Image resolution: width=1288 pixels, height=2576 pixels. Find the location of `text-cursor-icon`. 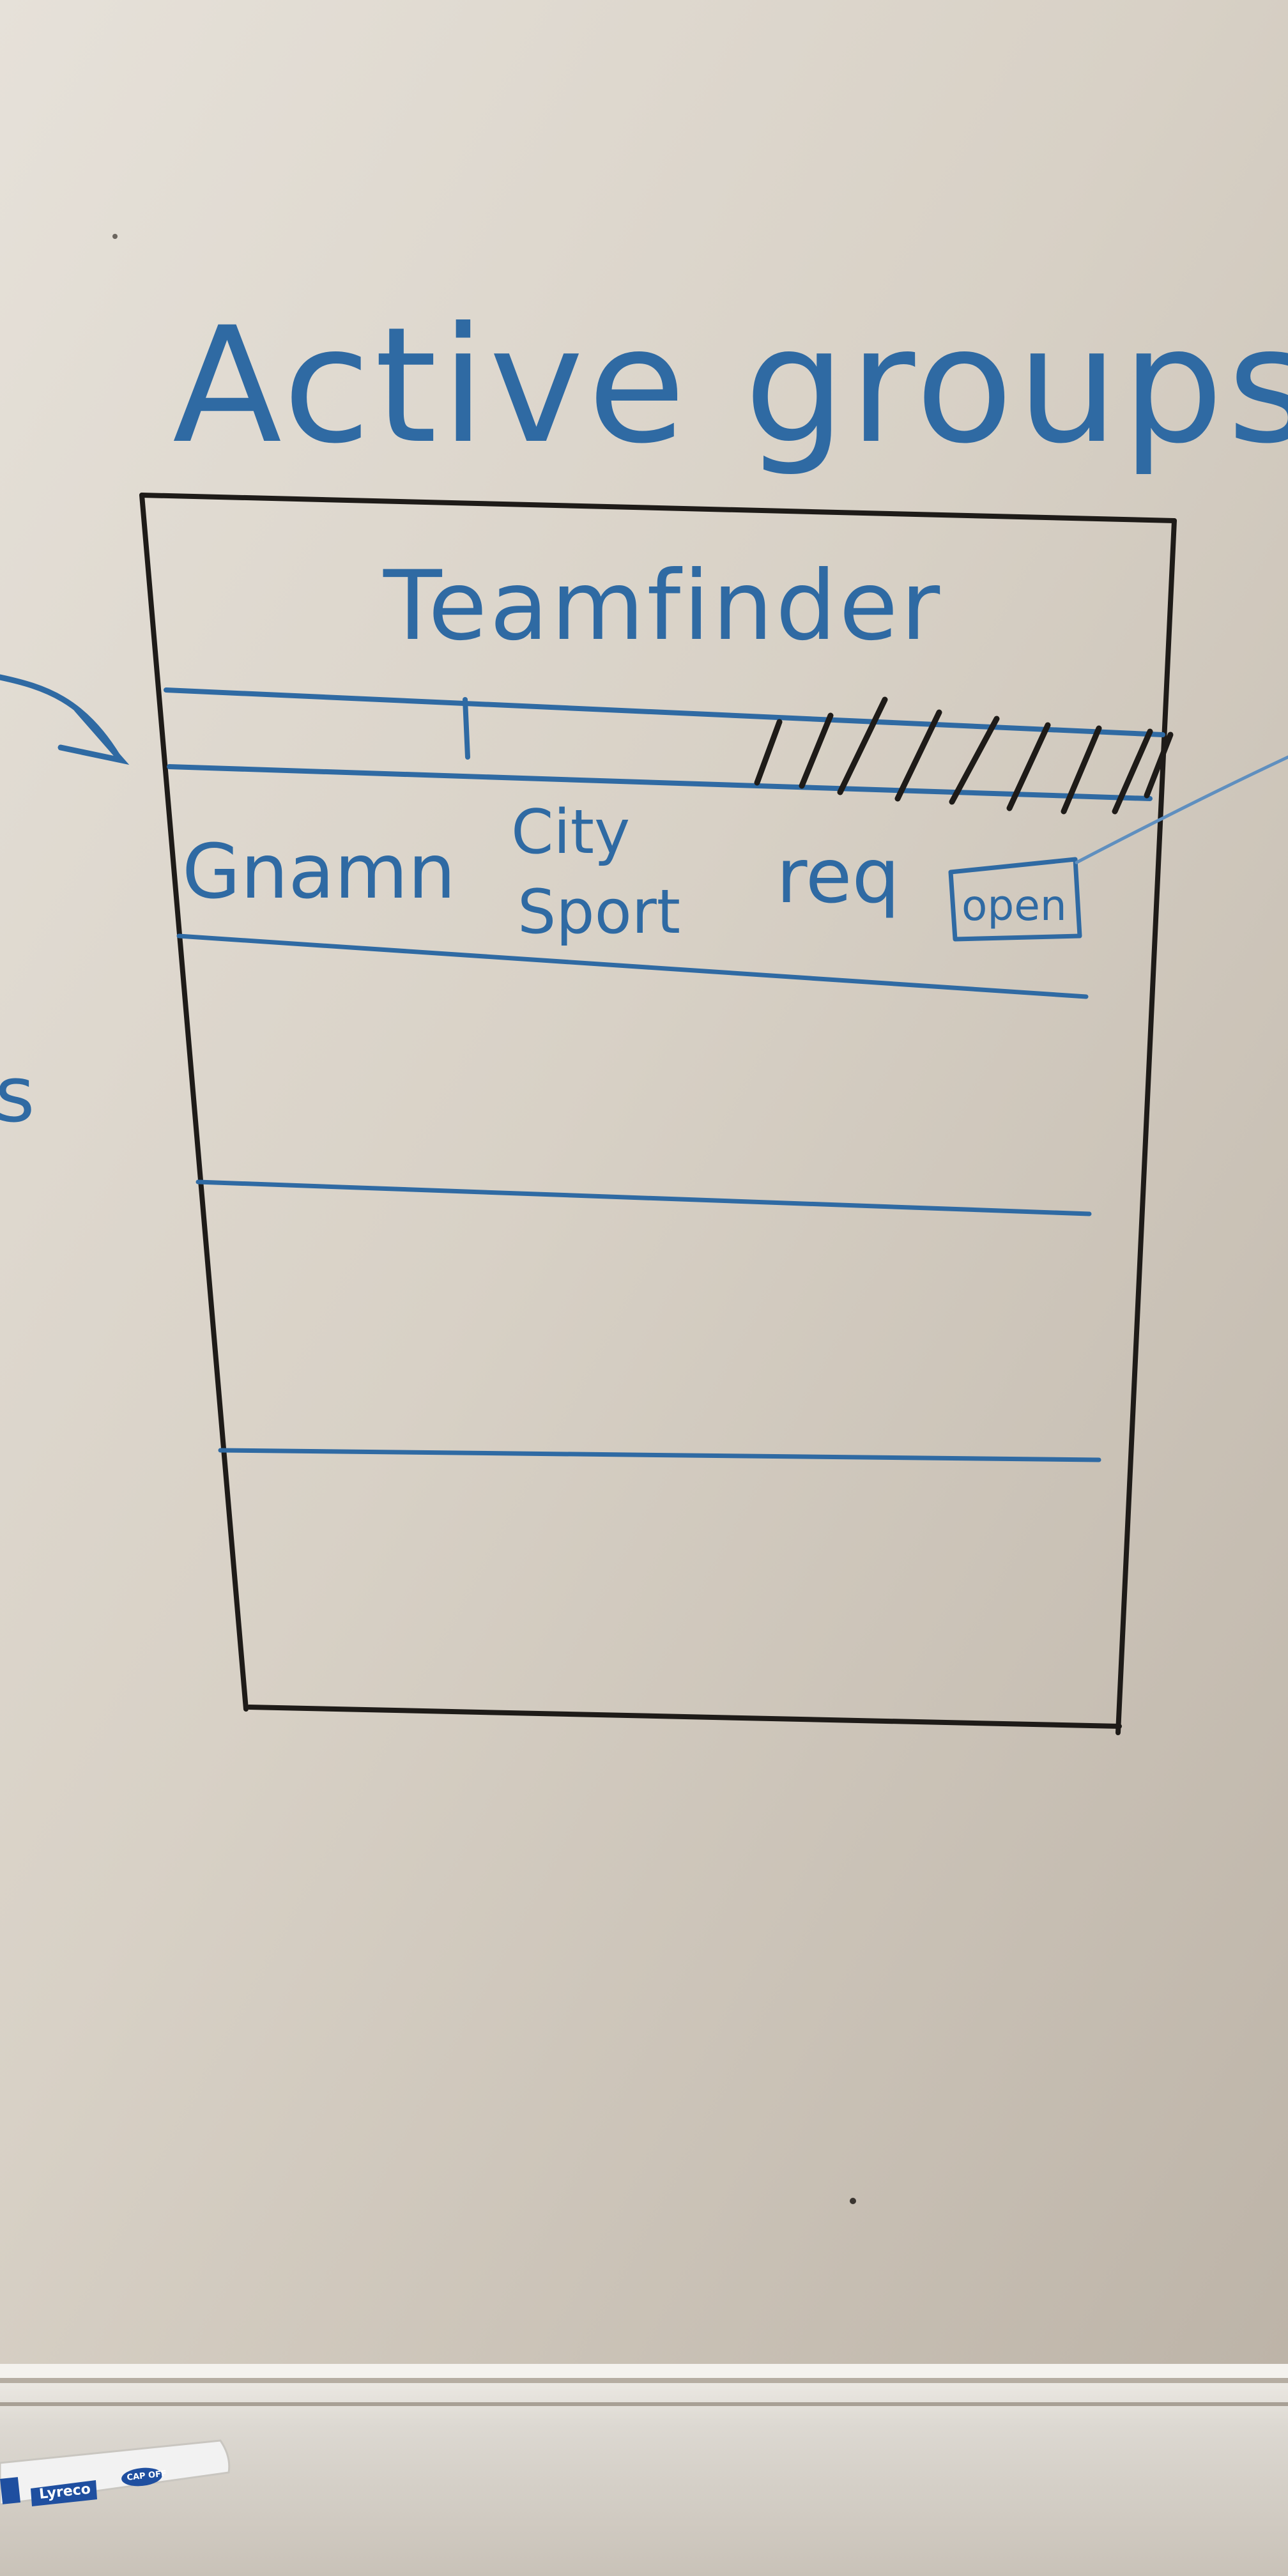

text-cursor-icon is located at coordinates (466, 728).